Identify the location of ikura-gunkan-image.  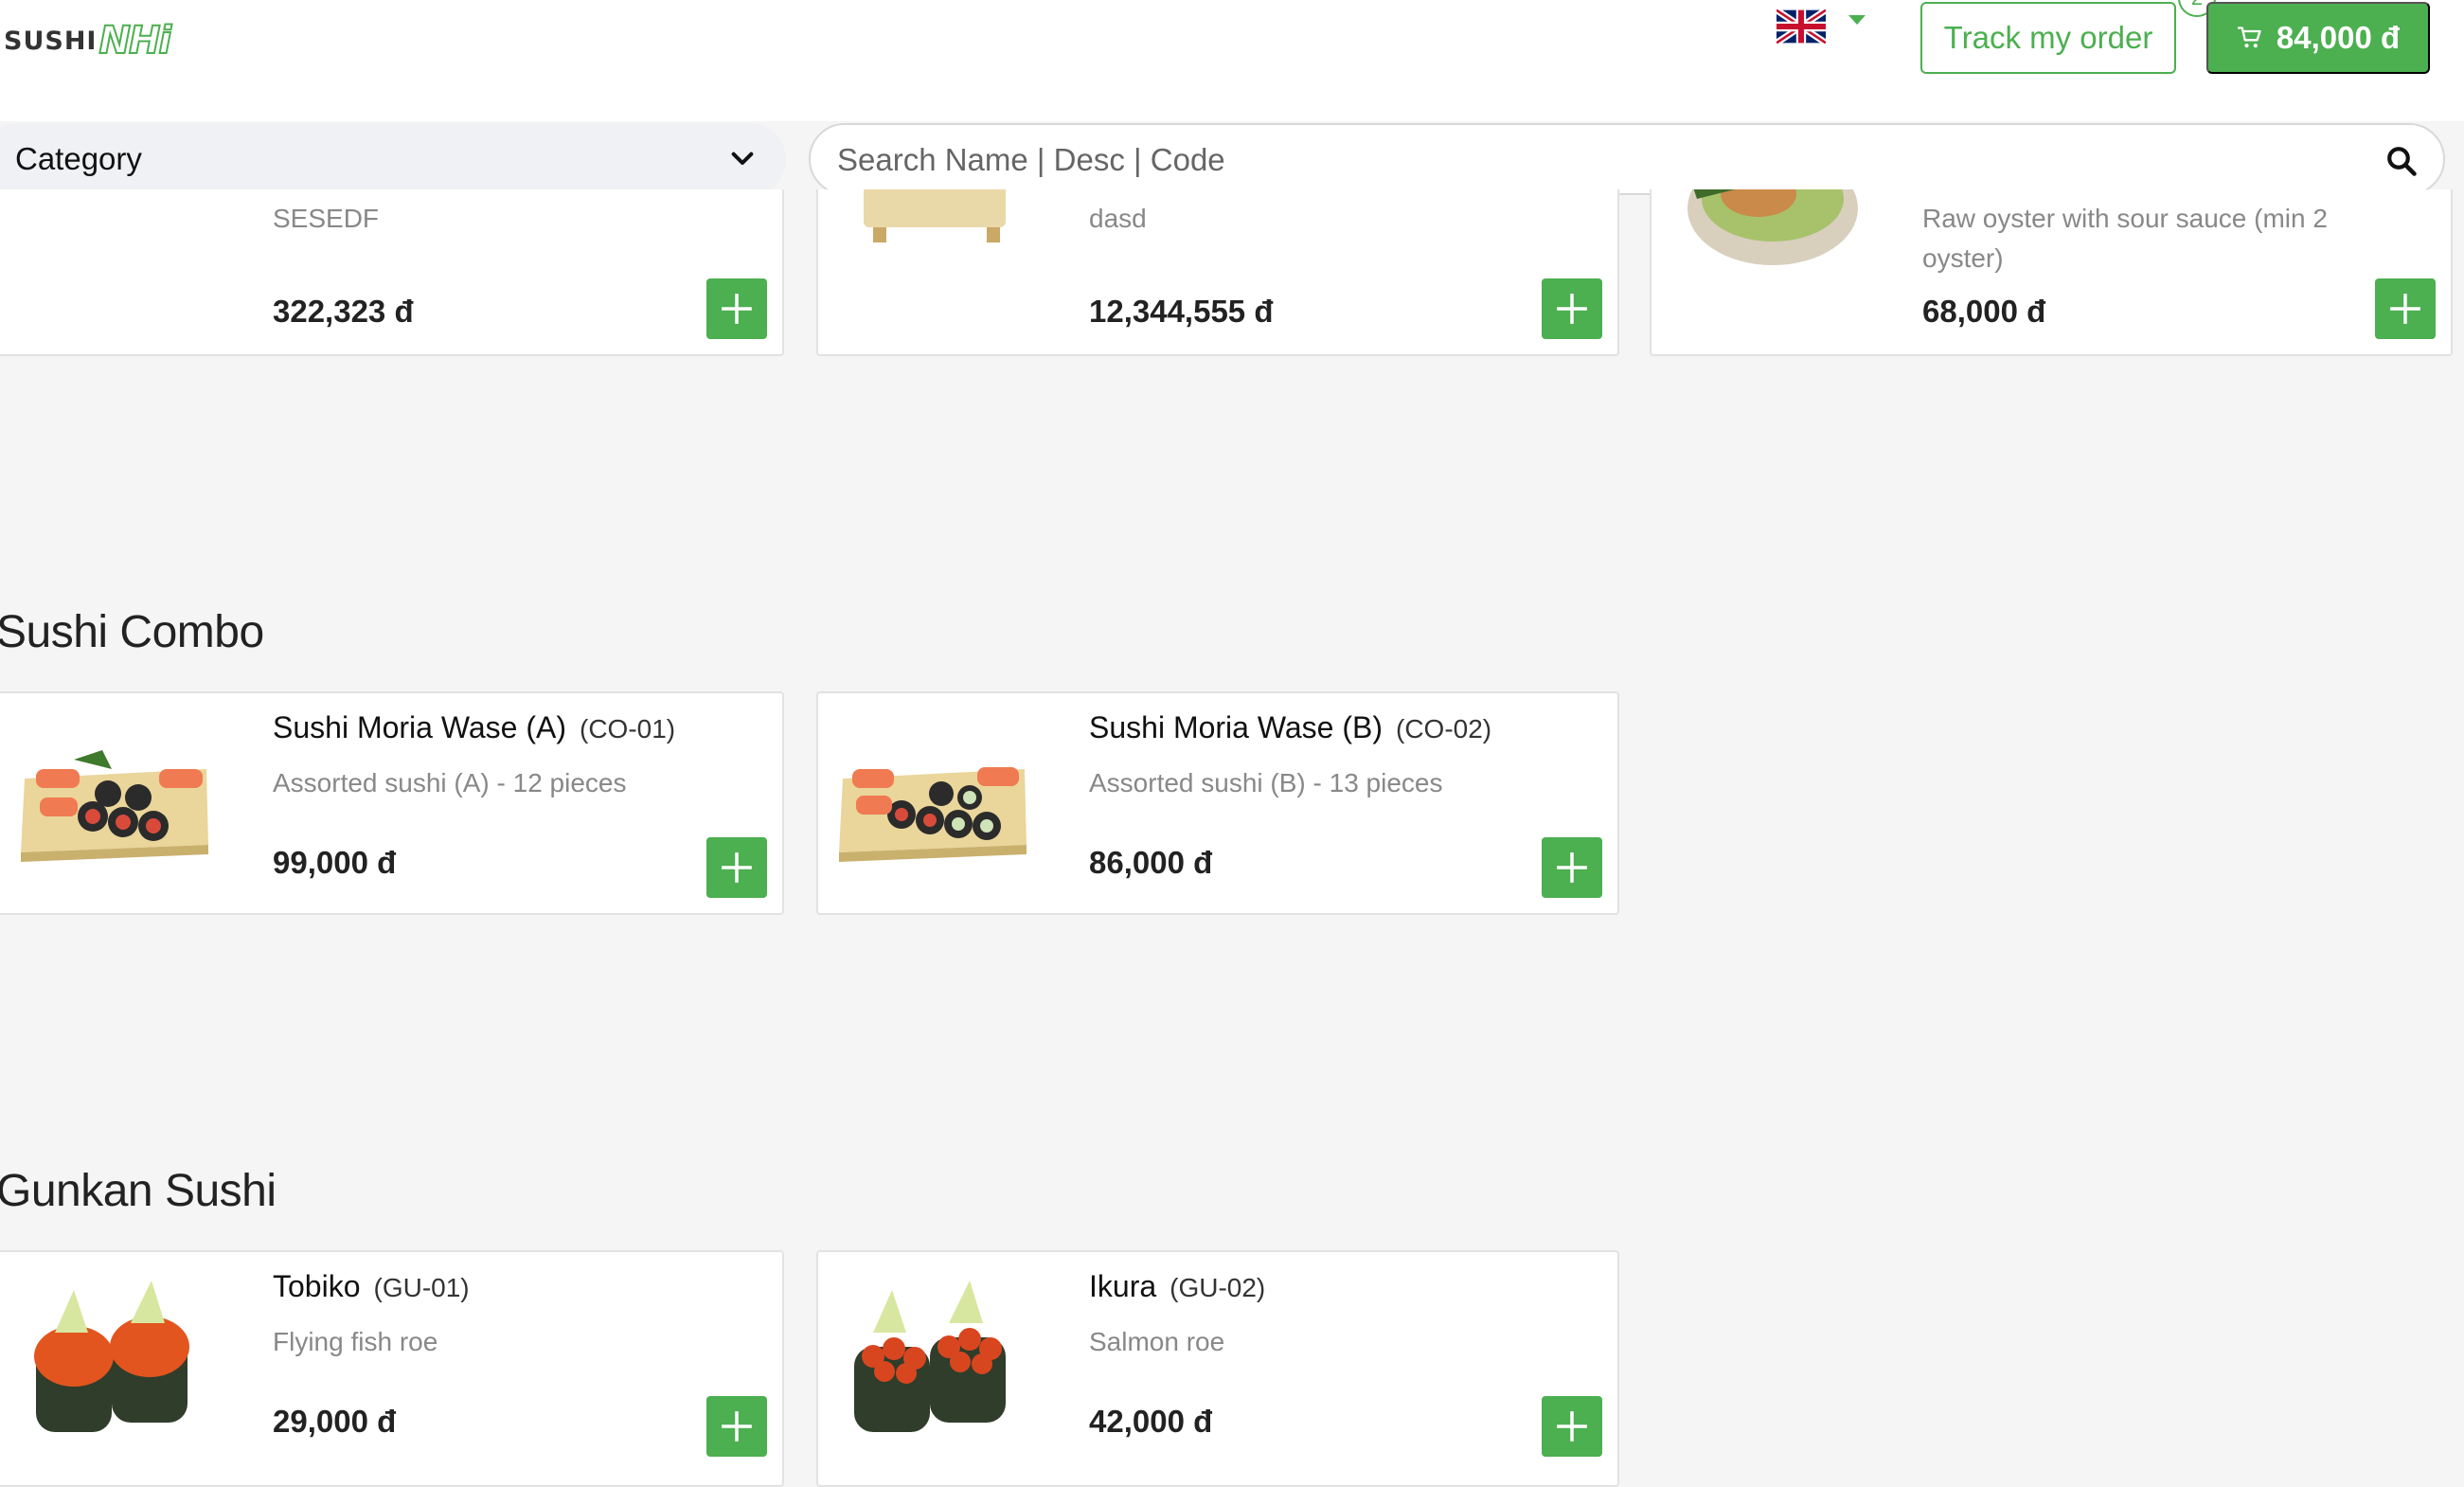
(930, 1356).